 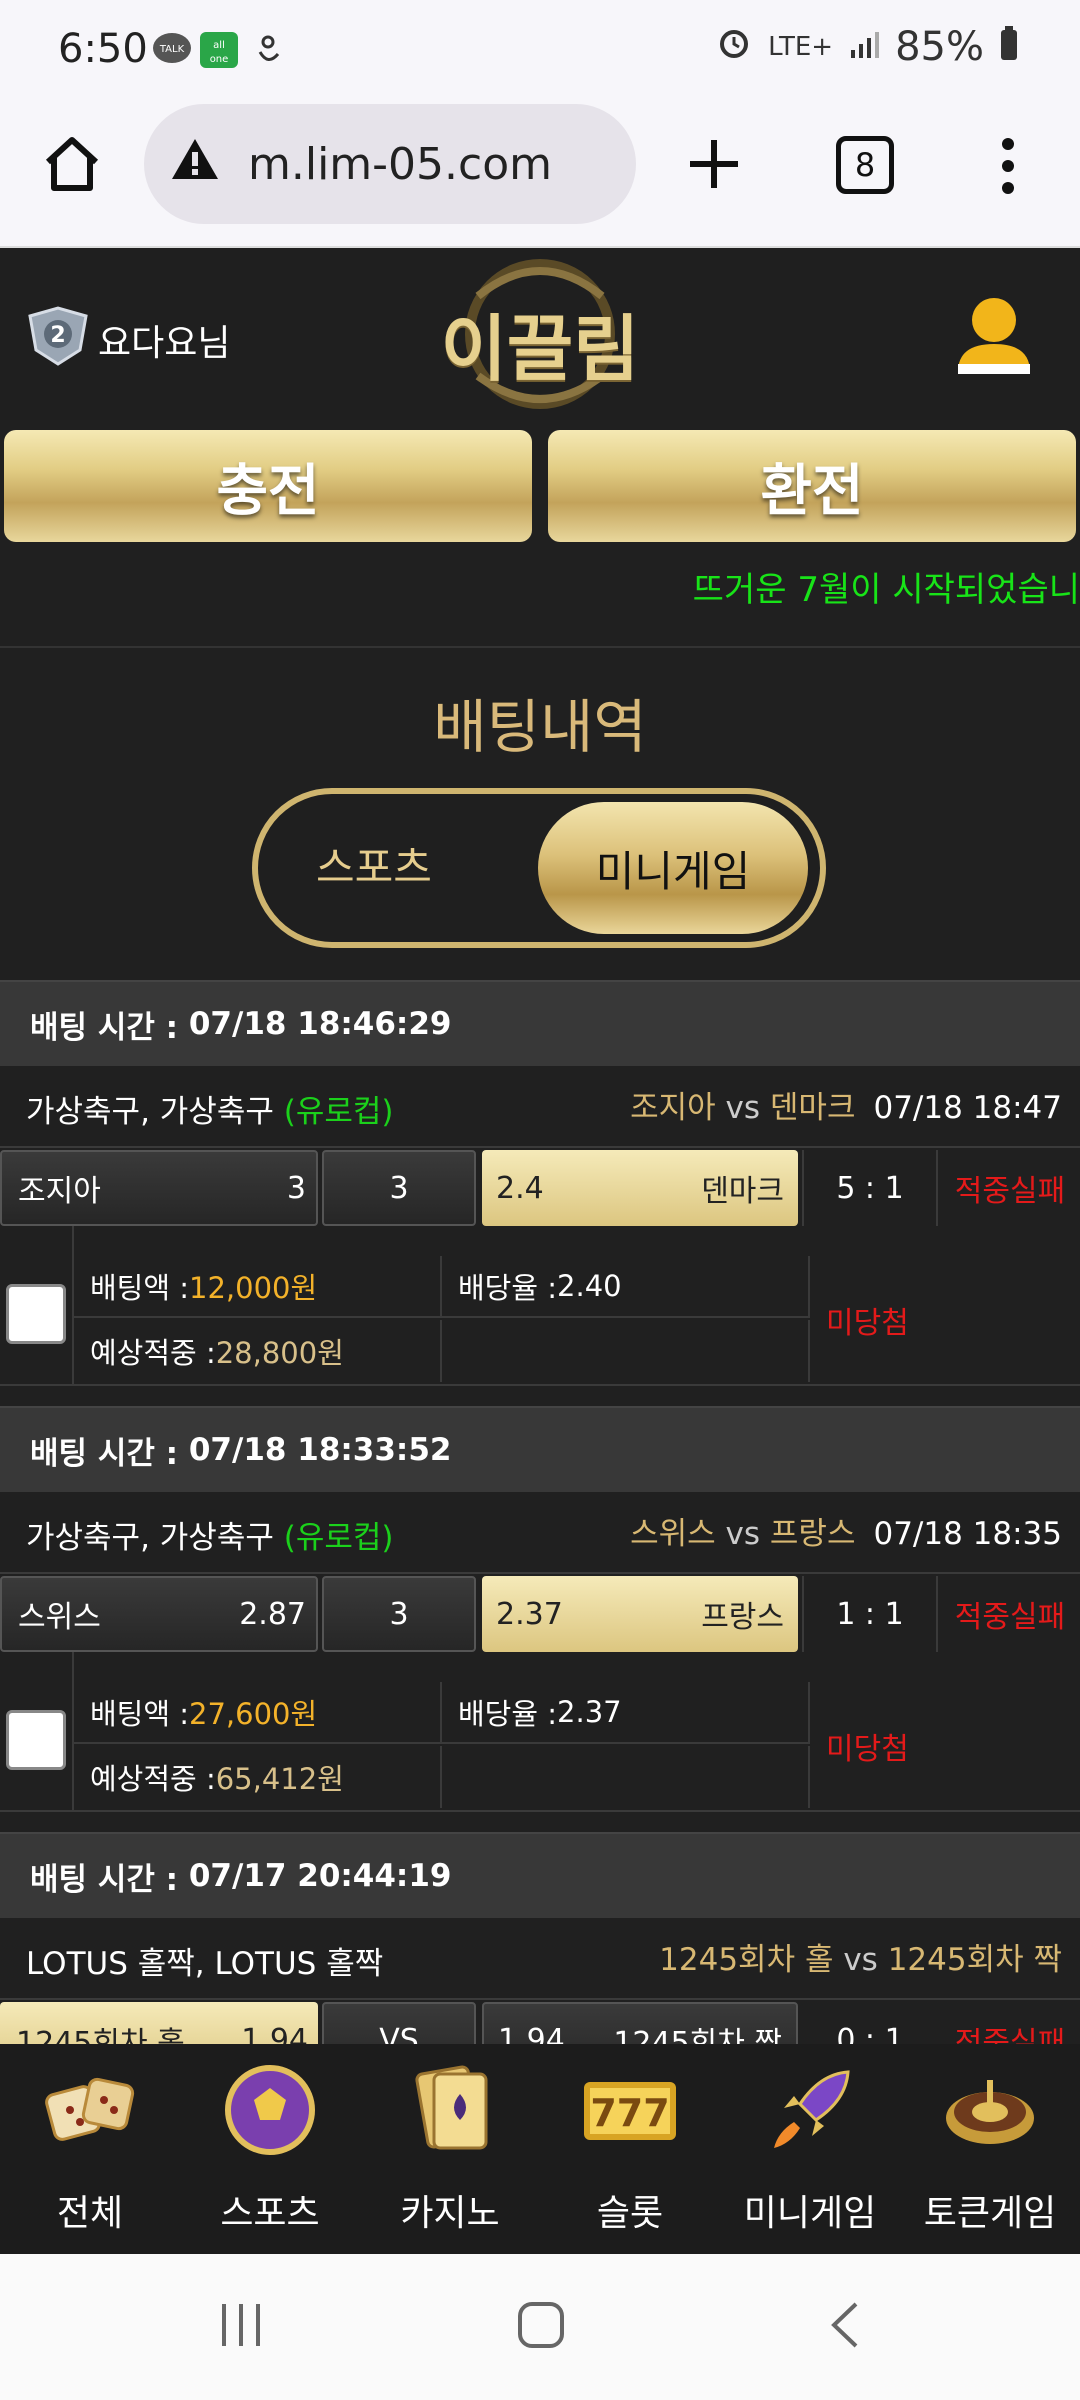 I want to click on browser-toolbar: m.lim-05.com 8, so click(x=540, y=174).